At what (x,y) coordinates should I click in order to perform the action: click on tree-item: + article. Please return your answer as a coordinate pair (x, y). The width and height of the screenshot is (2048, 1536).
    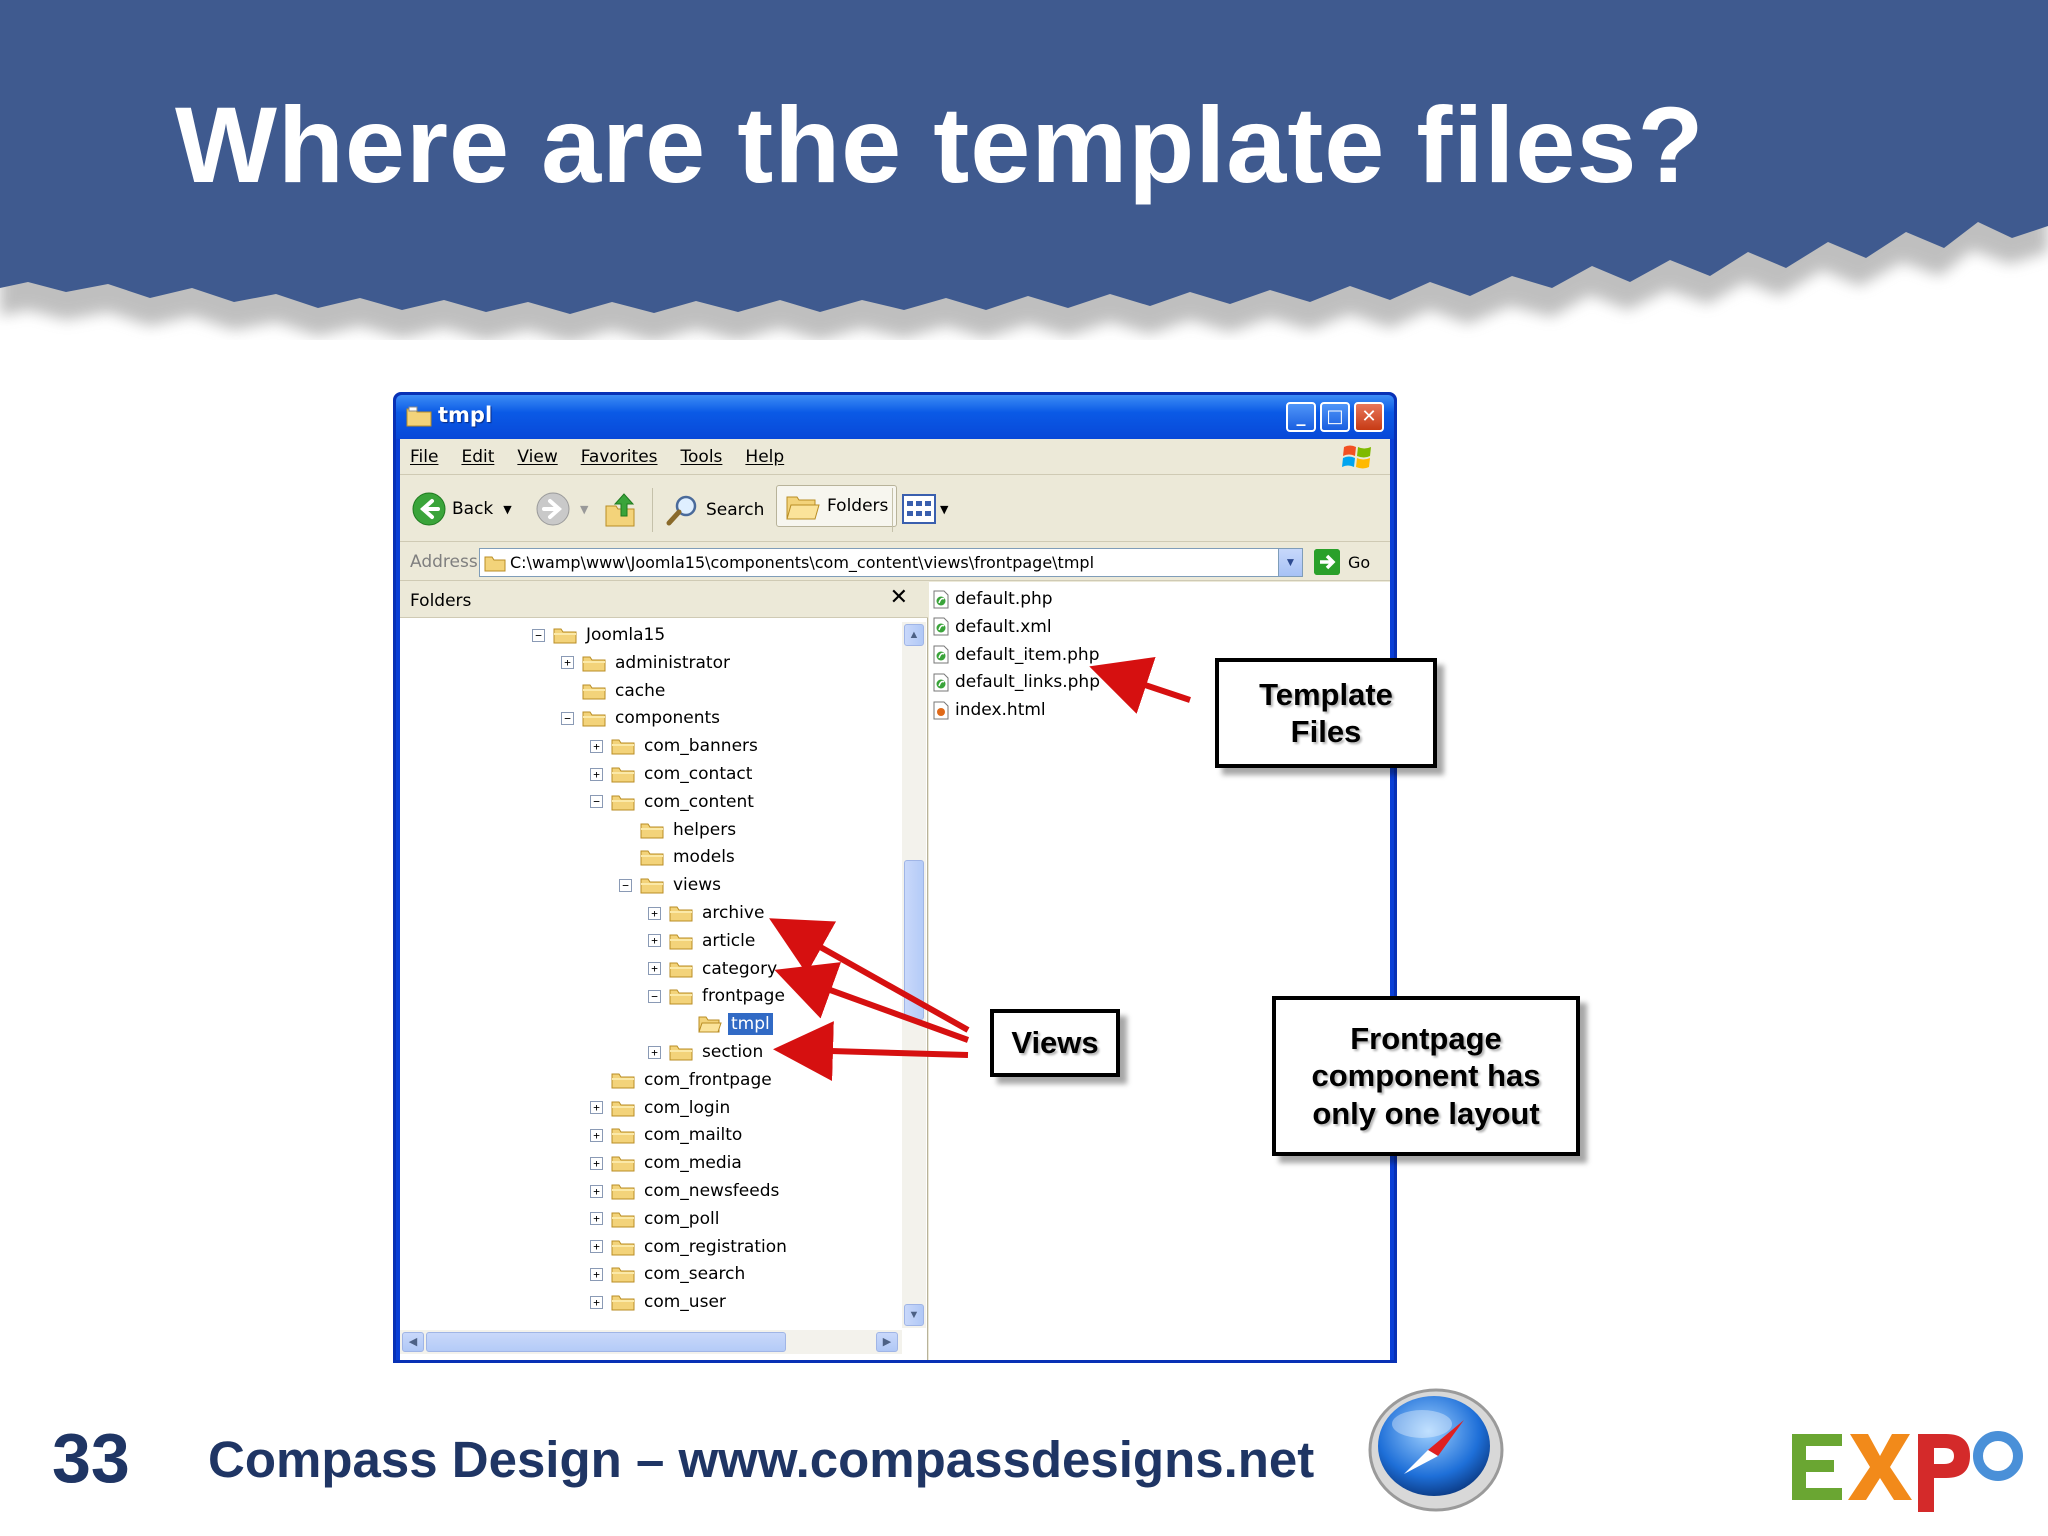
    Looking at the image, I should click on (703, 941).